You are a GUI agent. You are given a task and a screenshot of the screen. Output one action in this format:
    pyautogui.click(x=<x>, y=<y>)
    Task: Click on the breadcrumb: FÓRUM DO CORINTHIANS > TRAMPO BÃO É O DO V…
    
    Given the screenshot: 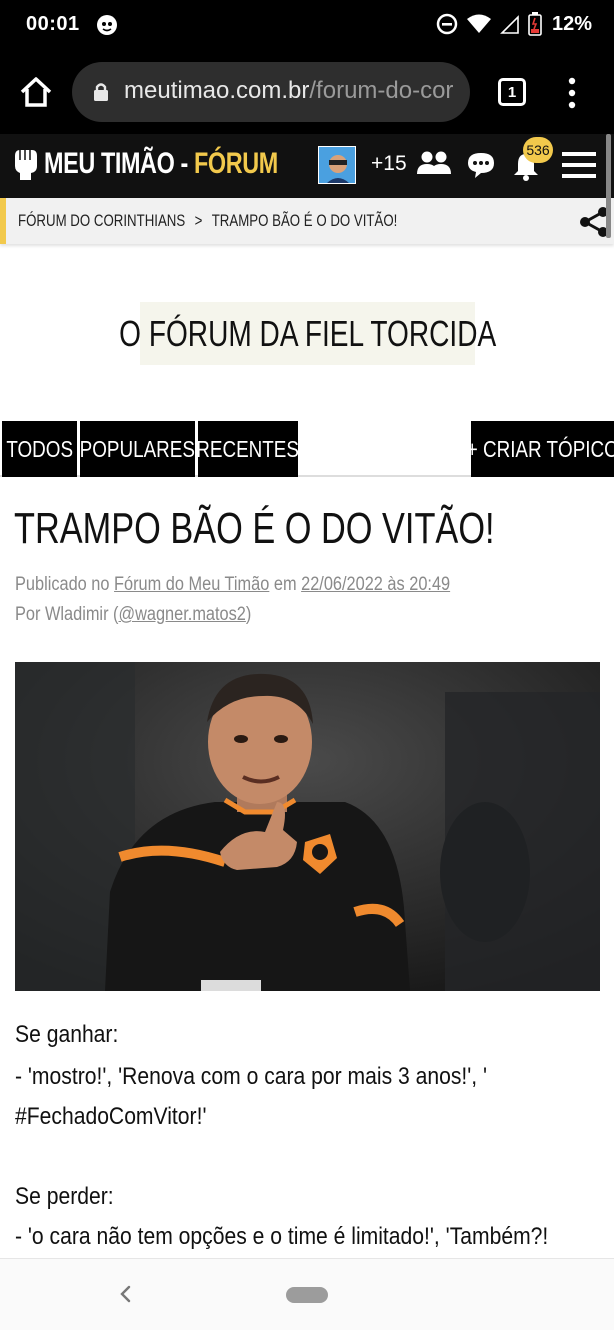 What is the action you would take?
    pyautogui.click(x=307, y=221)
    